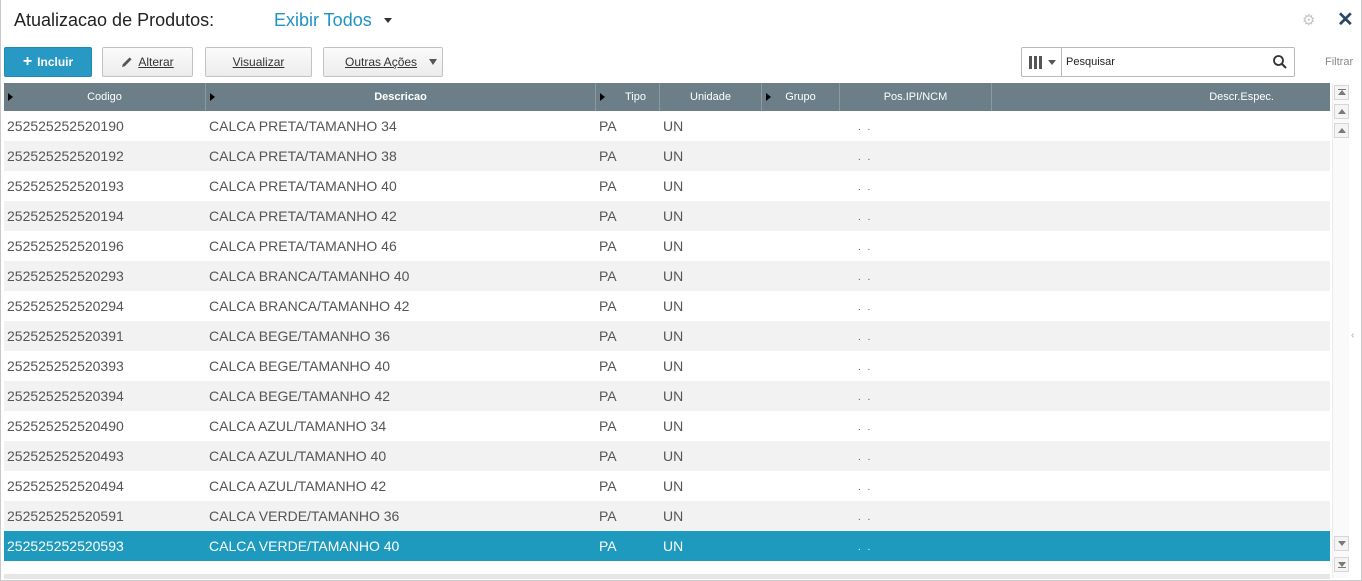 This screenshot has height=581, width=1362. Describe the element at coordinates (65, 366) in the screenshot. I see `cell-codigo: 252525252520393` at that location.